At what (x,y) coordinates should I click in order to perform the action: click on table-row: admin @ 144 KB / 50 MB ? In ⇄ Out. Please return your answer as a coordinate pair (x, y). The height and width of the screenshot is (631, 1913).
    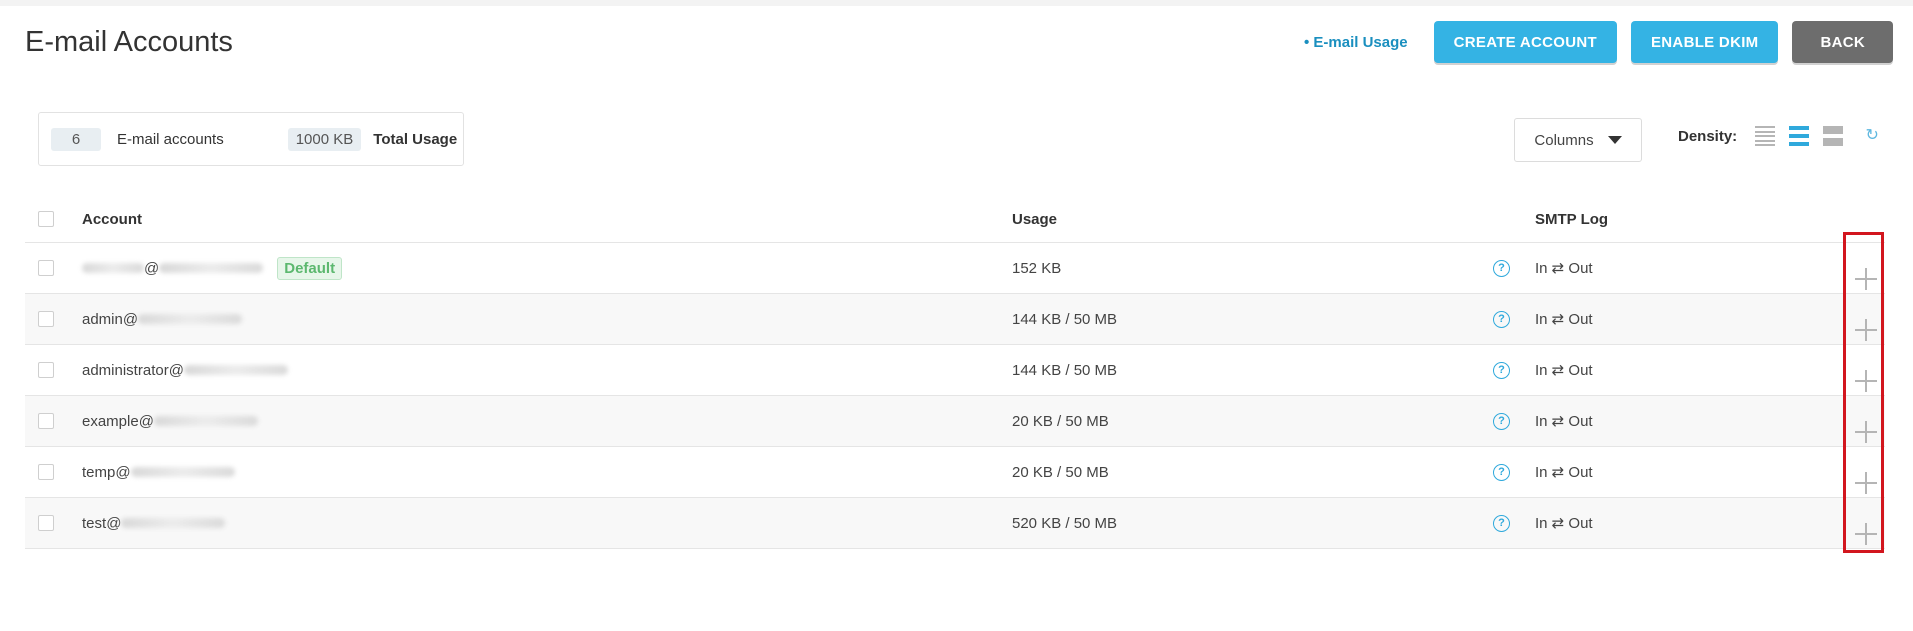
    Looking at the image, I should click on (955, 319).